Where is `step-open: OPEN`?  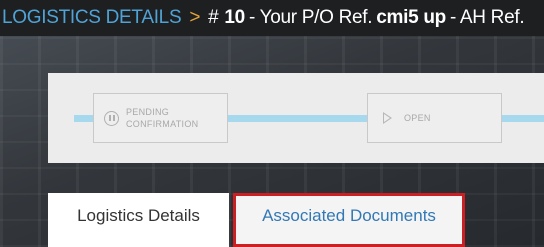
step-open: OPEN is located at coordinates (434, 118).